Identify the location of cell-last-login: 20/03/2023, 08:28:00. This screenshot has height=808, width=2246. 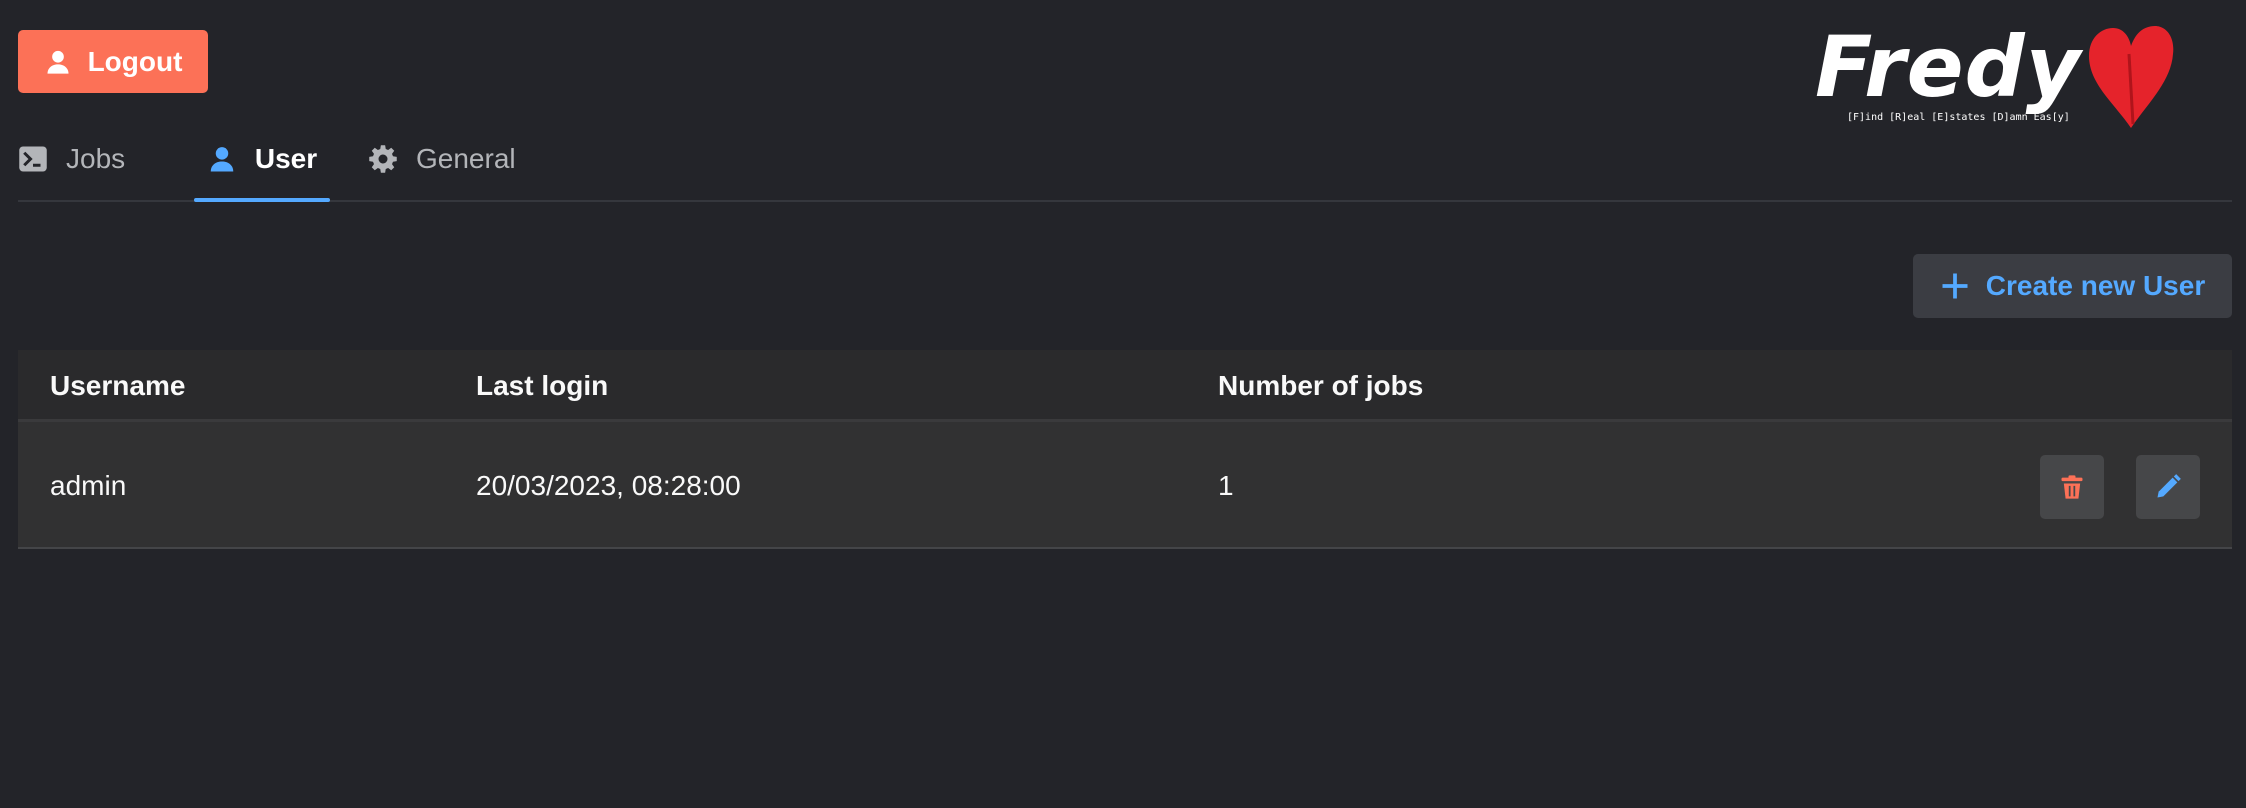
(608, 485).